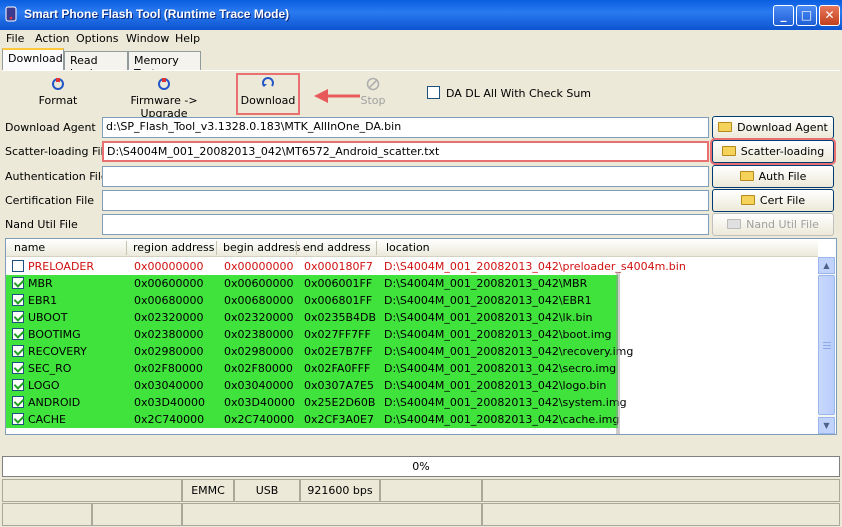  Describe the element at coordinates (421, 39) in the screenshot. I see `menu-bar: File Action Options Window Help` at that location.